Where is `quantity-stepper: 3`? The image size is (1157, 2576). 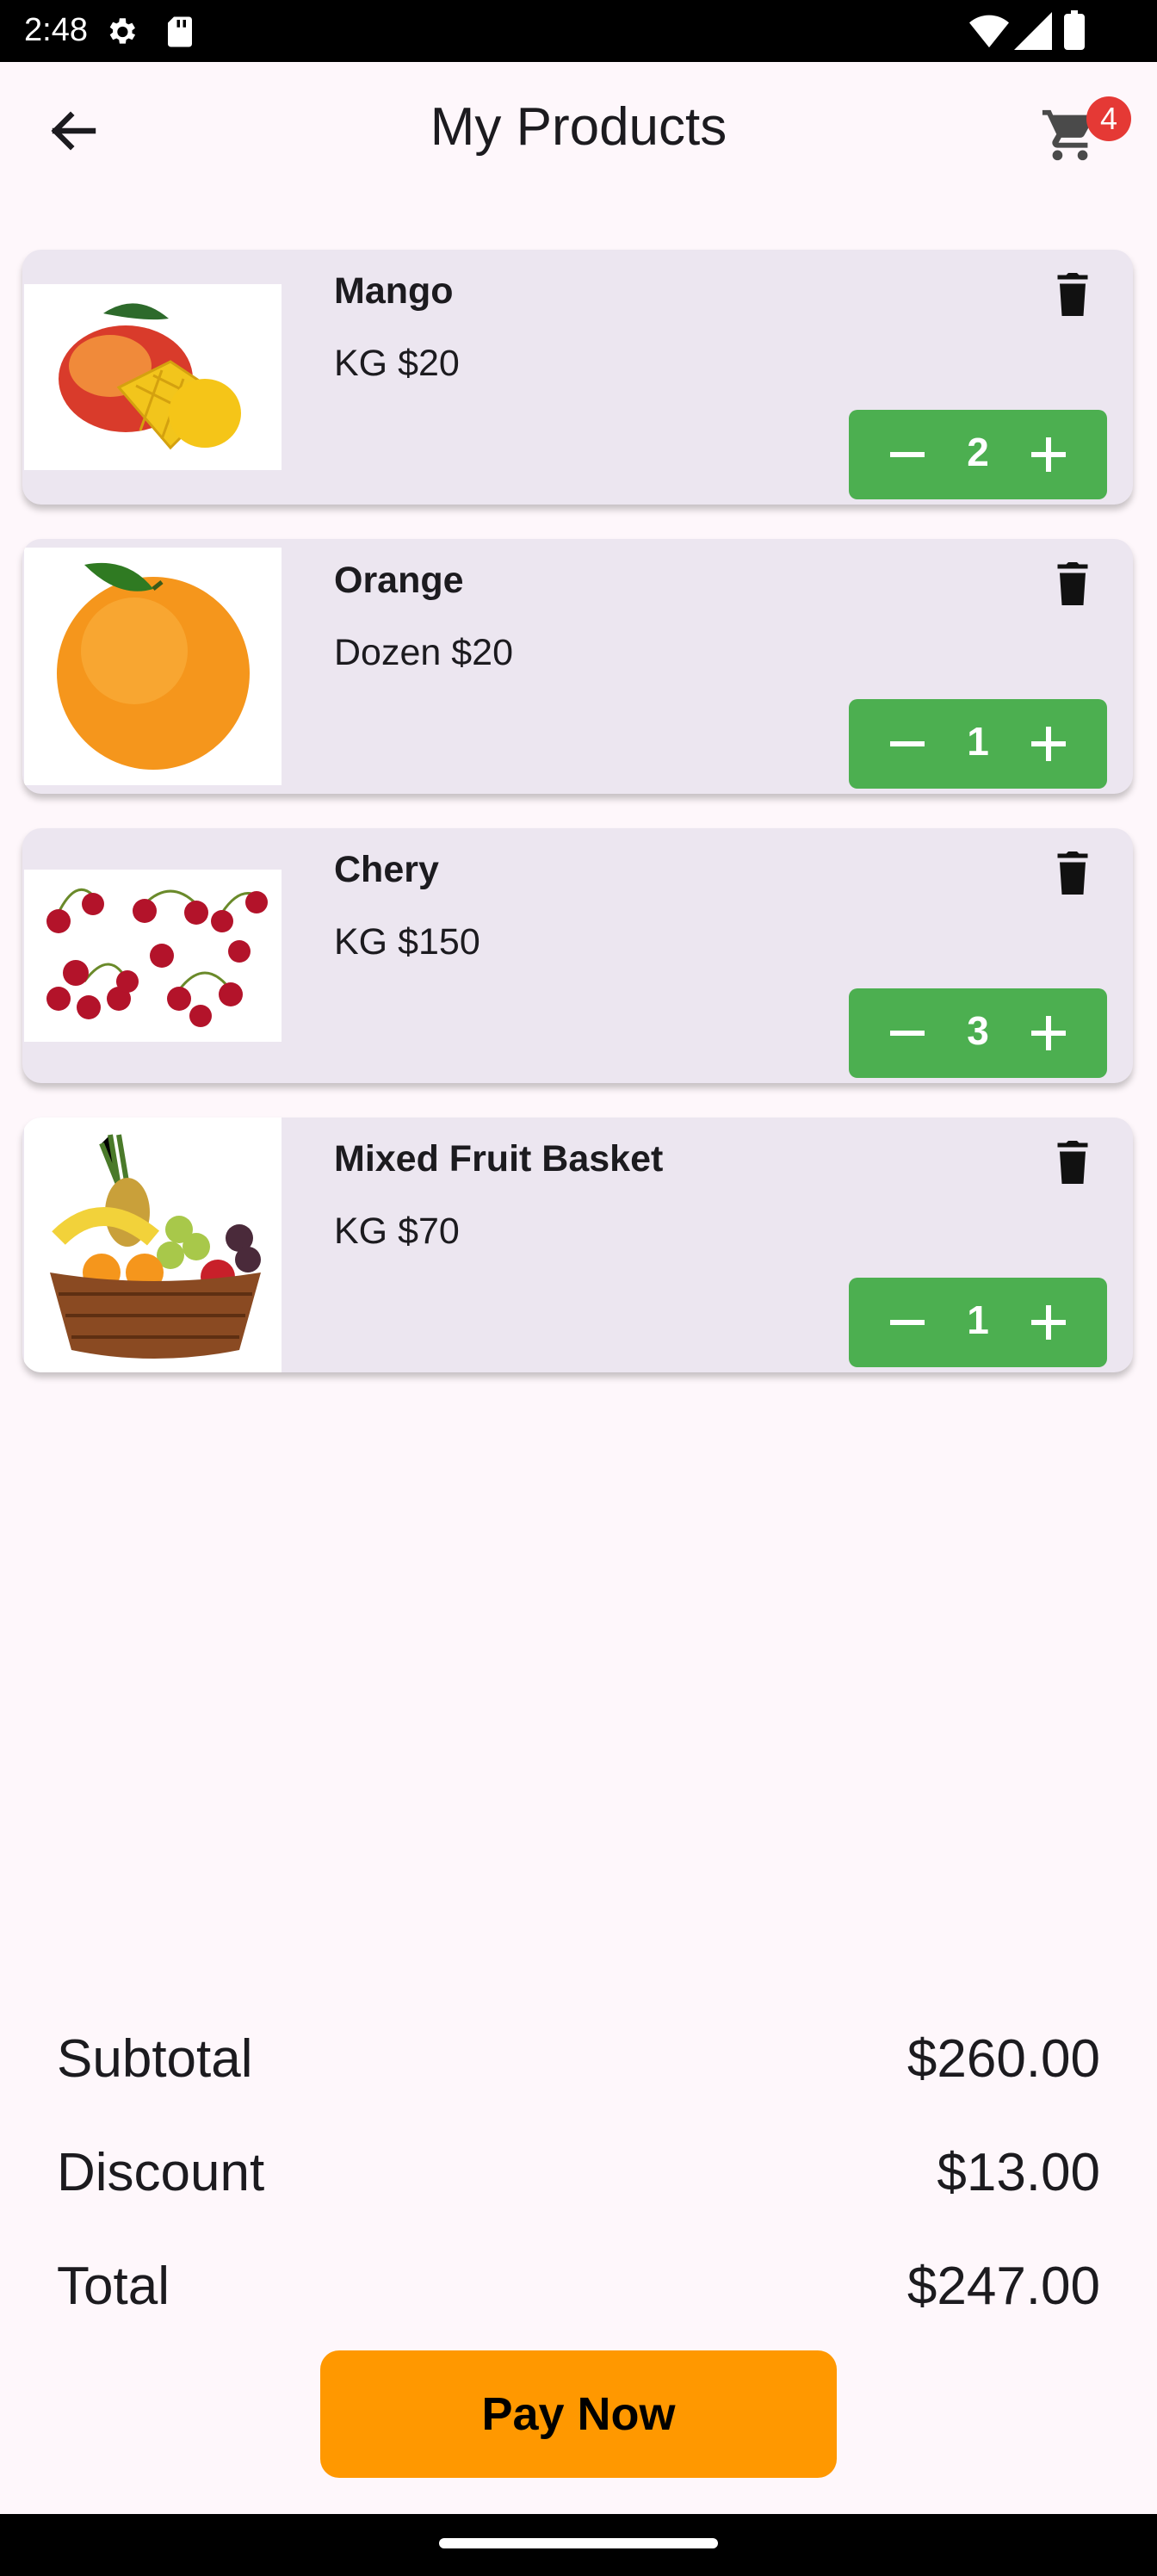
quantity-stepper: 3 is located at coordinates (978, 1033).